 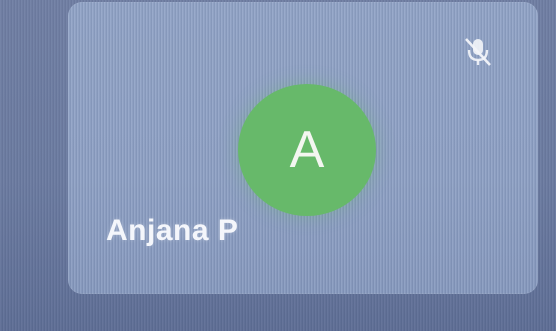 What do you see at coordinates (172, 230) in the screenshot?
I see `participant-name: Anjana P` at bounding box center [172, 230].